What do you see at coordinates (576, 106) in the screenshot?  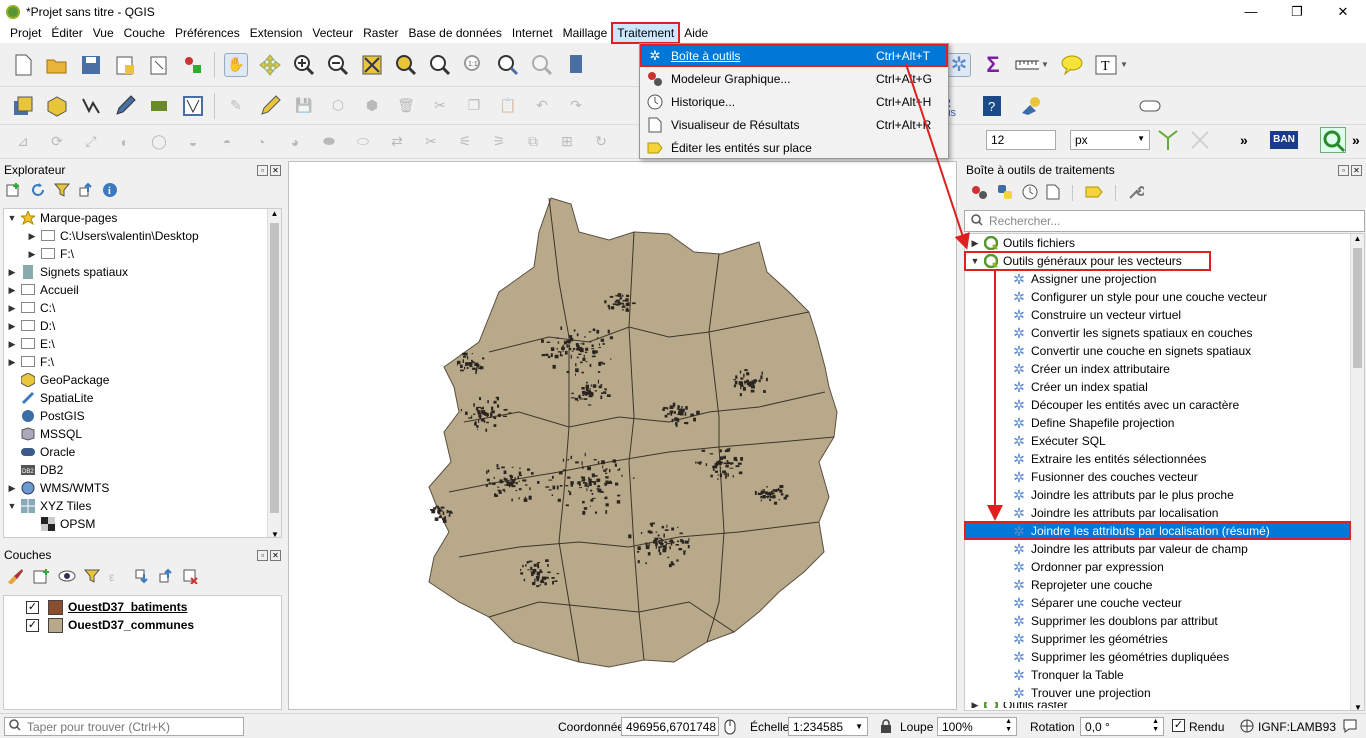 I see `redo-icon: ↷` at bounding box center [576, 106].